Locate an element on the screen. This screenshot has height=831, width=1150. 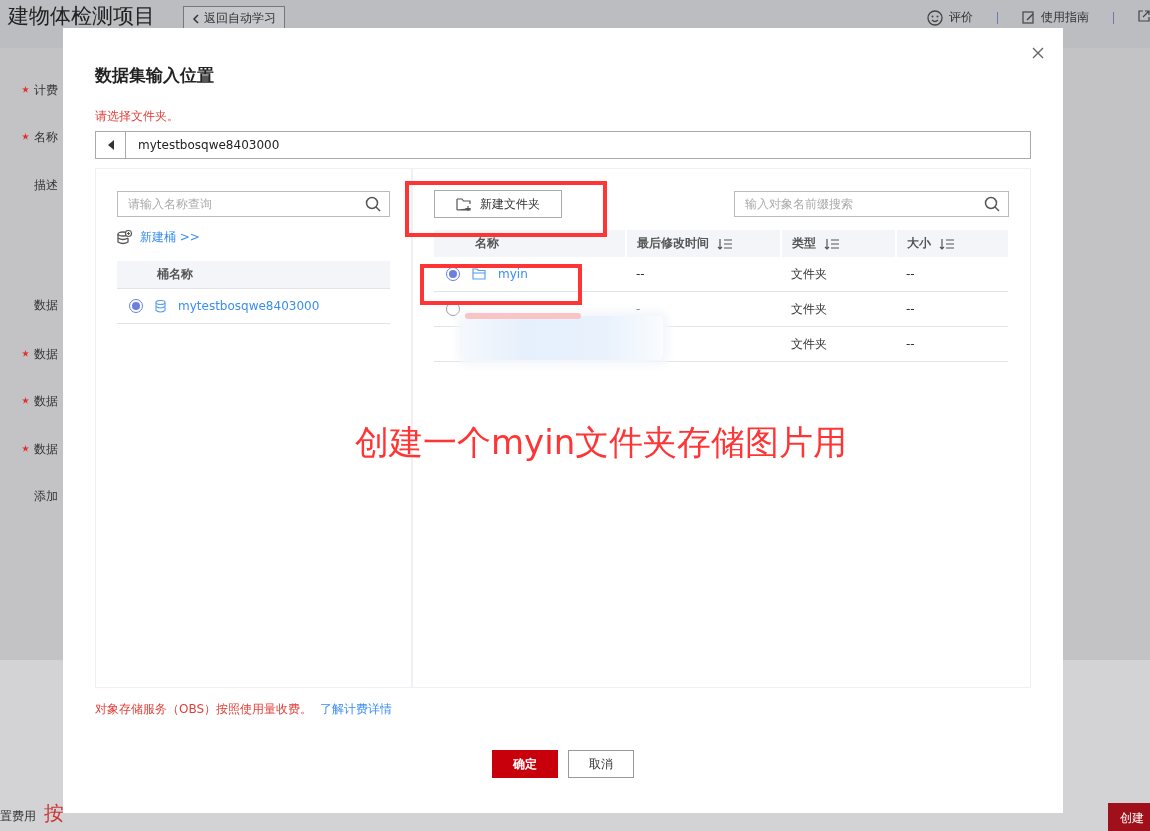
smiley-icon is located at coordinates (935, 17).